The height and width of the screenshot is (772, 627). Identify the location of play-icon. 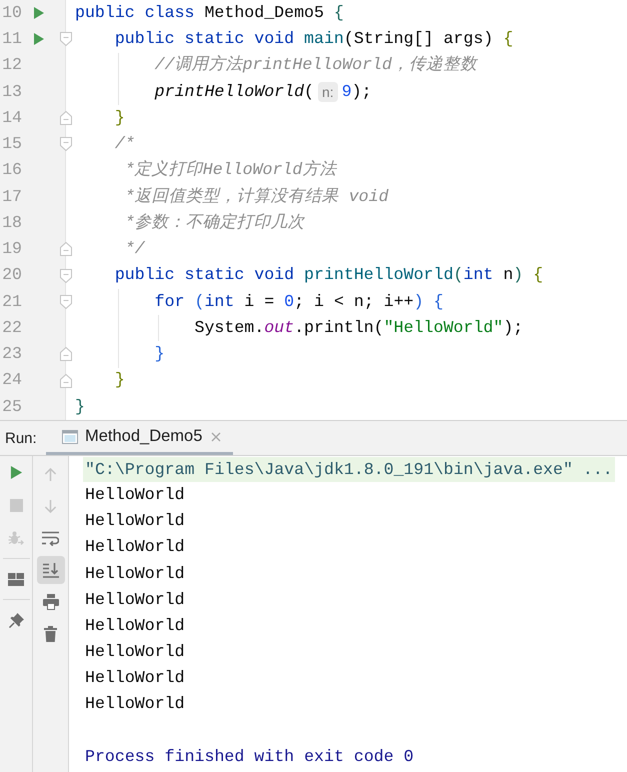
(16, 472).